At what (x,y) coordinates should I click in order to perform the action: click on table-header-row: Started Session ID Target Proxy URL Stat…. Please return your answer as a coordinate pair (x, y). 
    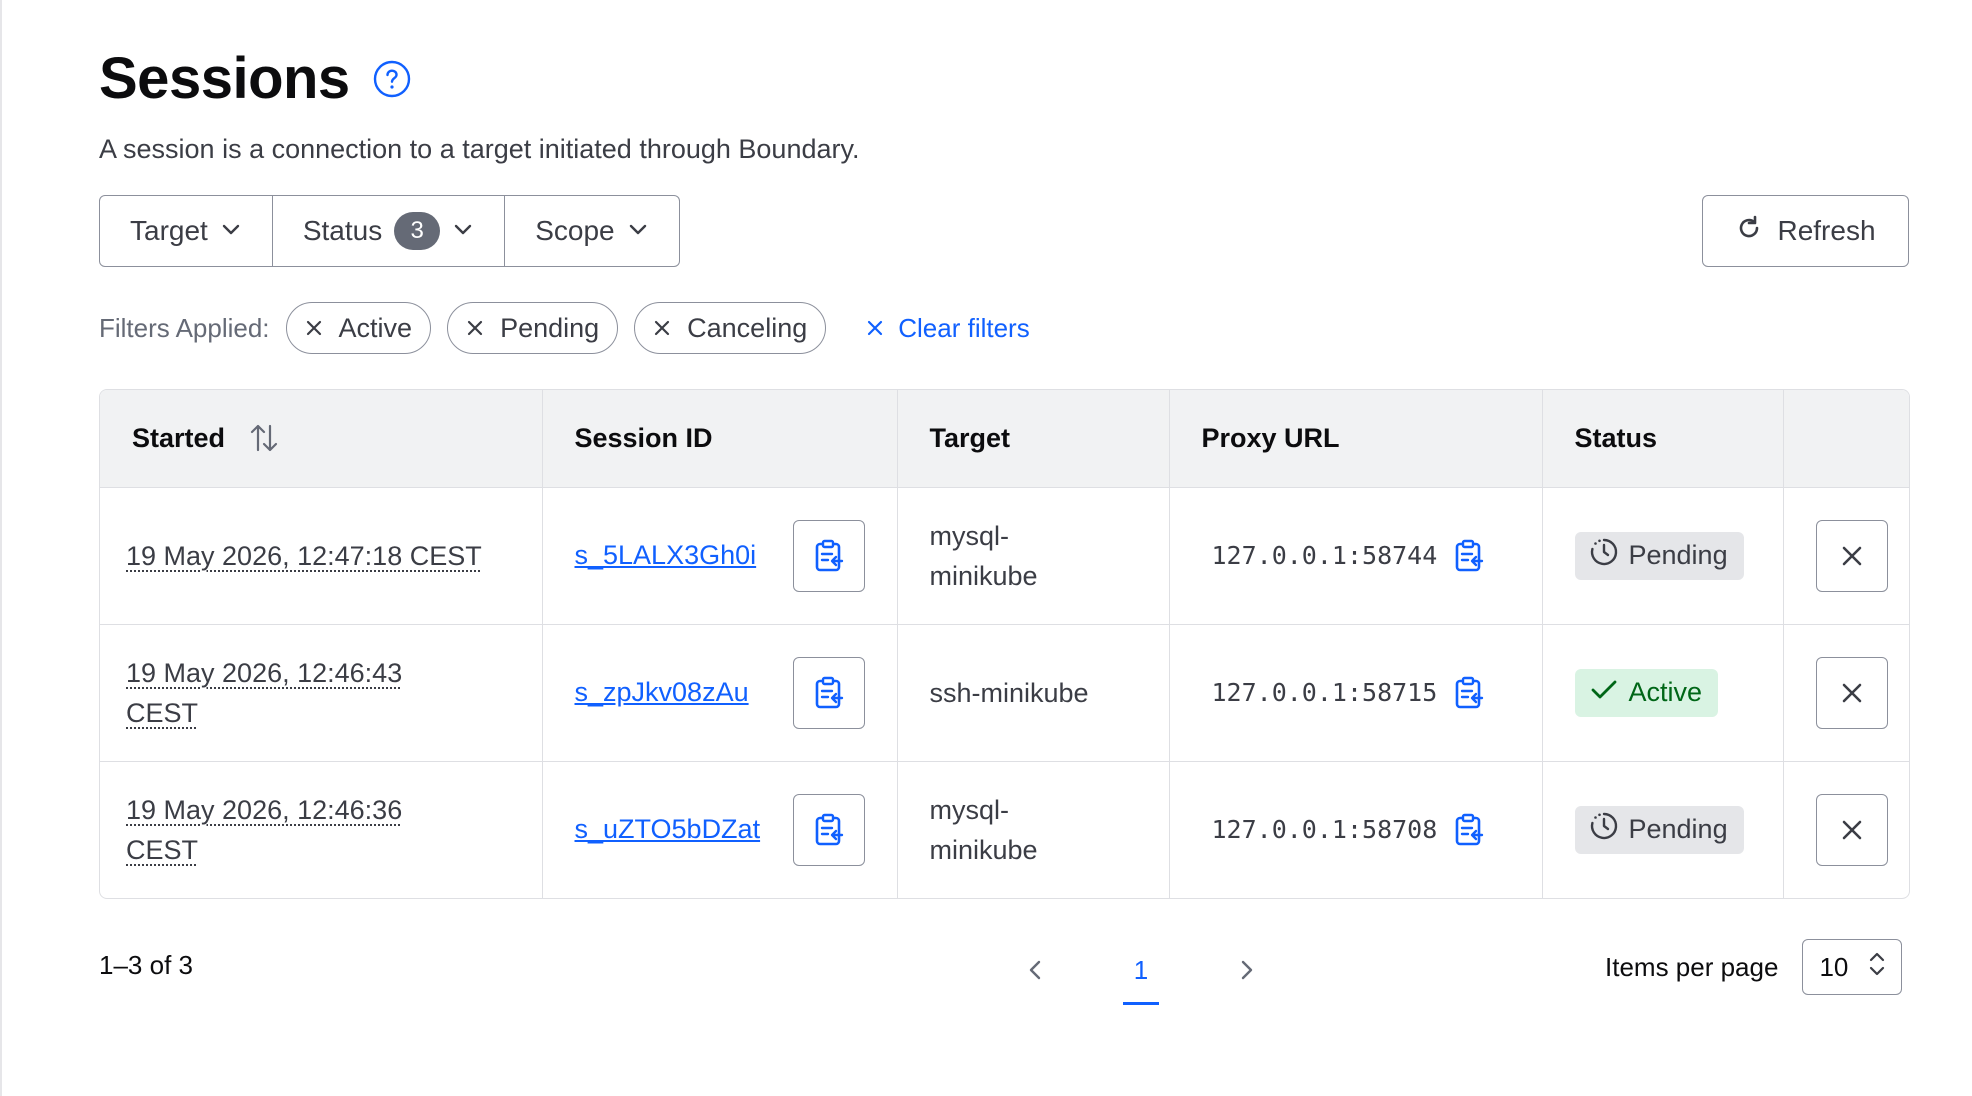
    Looking at the image, I should click on (1004, 439).